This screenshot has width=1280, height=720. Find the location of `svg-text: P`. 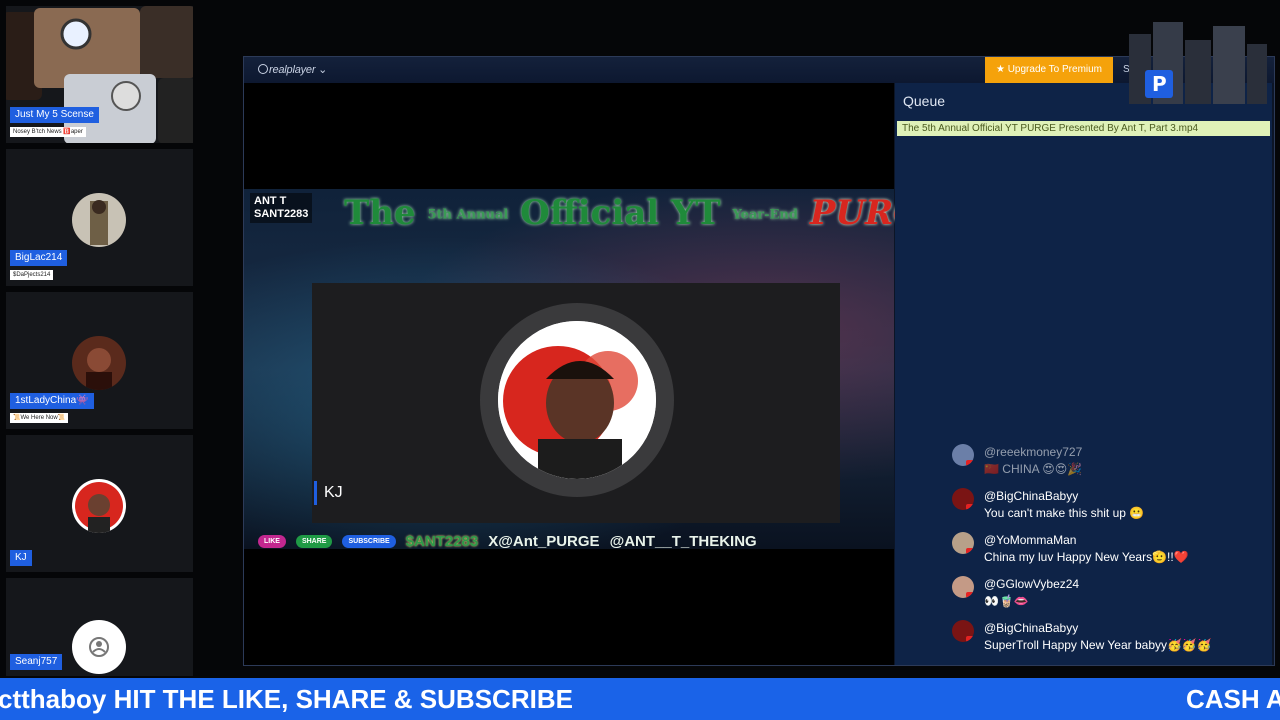

svg-text: P is located at coordinates (1159, 84).